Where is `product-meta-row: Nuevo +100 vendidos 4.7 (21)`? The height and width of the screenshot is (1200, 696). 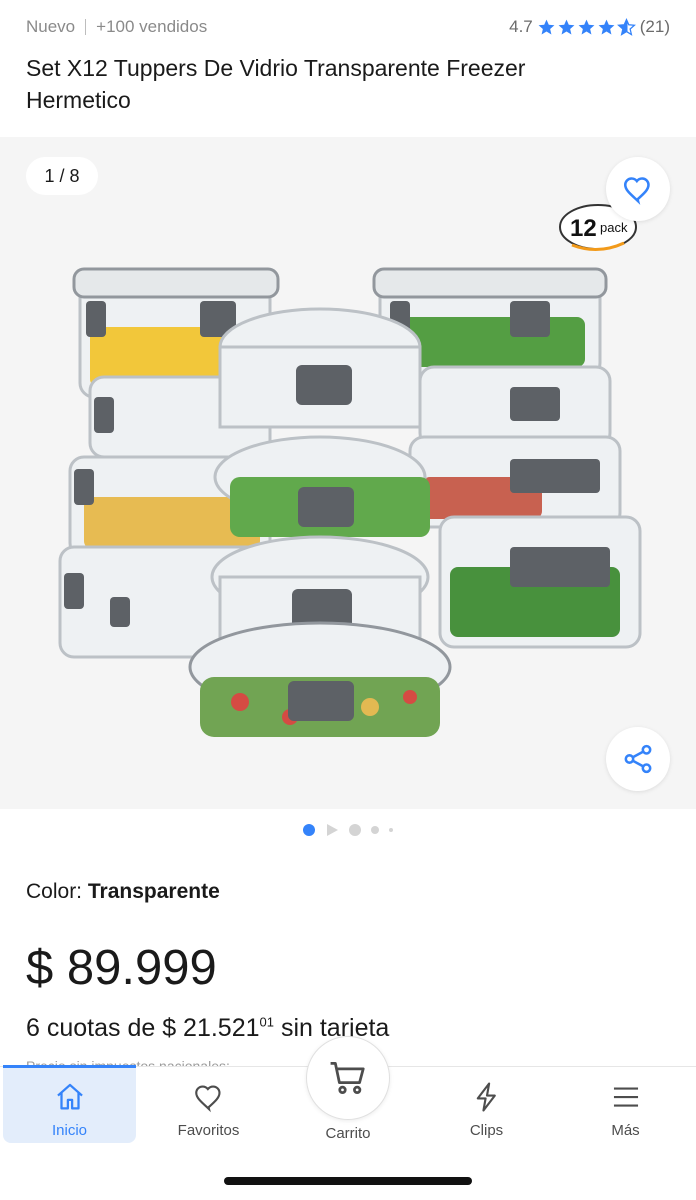 product-meta-row: Nuevo +100 vendidos 4.7 (21) is located at coordinates (348, 27).